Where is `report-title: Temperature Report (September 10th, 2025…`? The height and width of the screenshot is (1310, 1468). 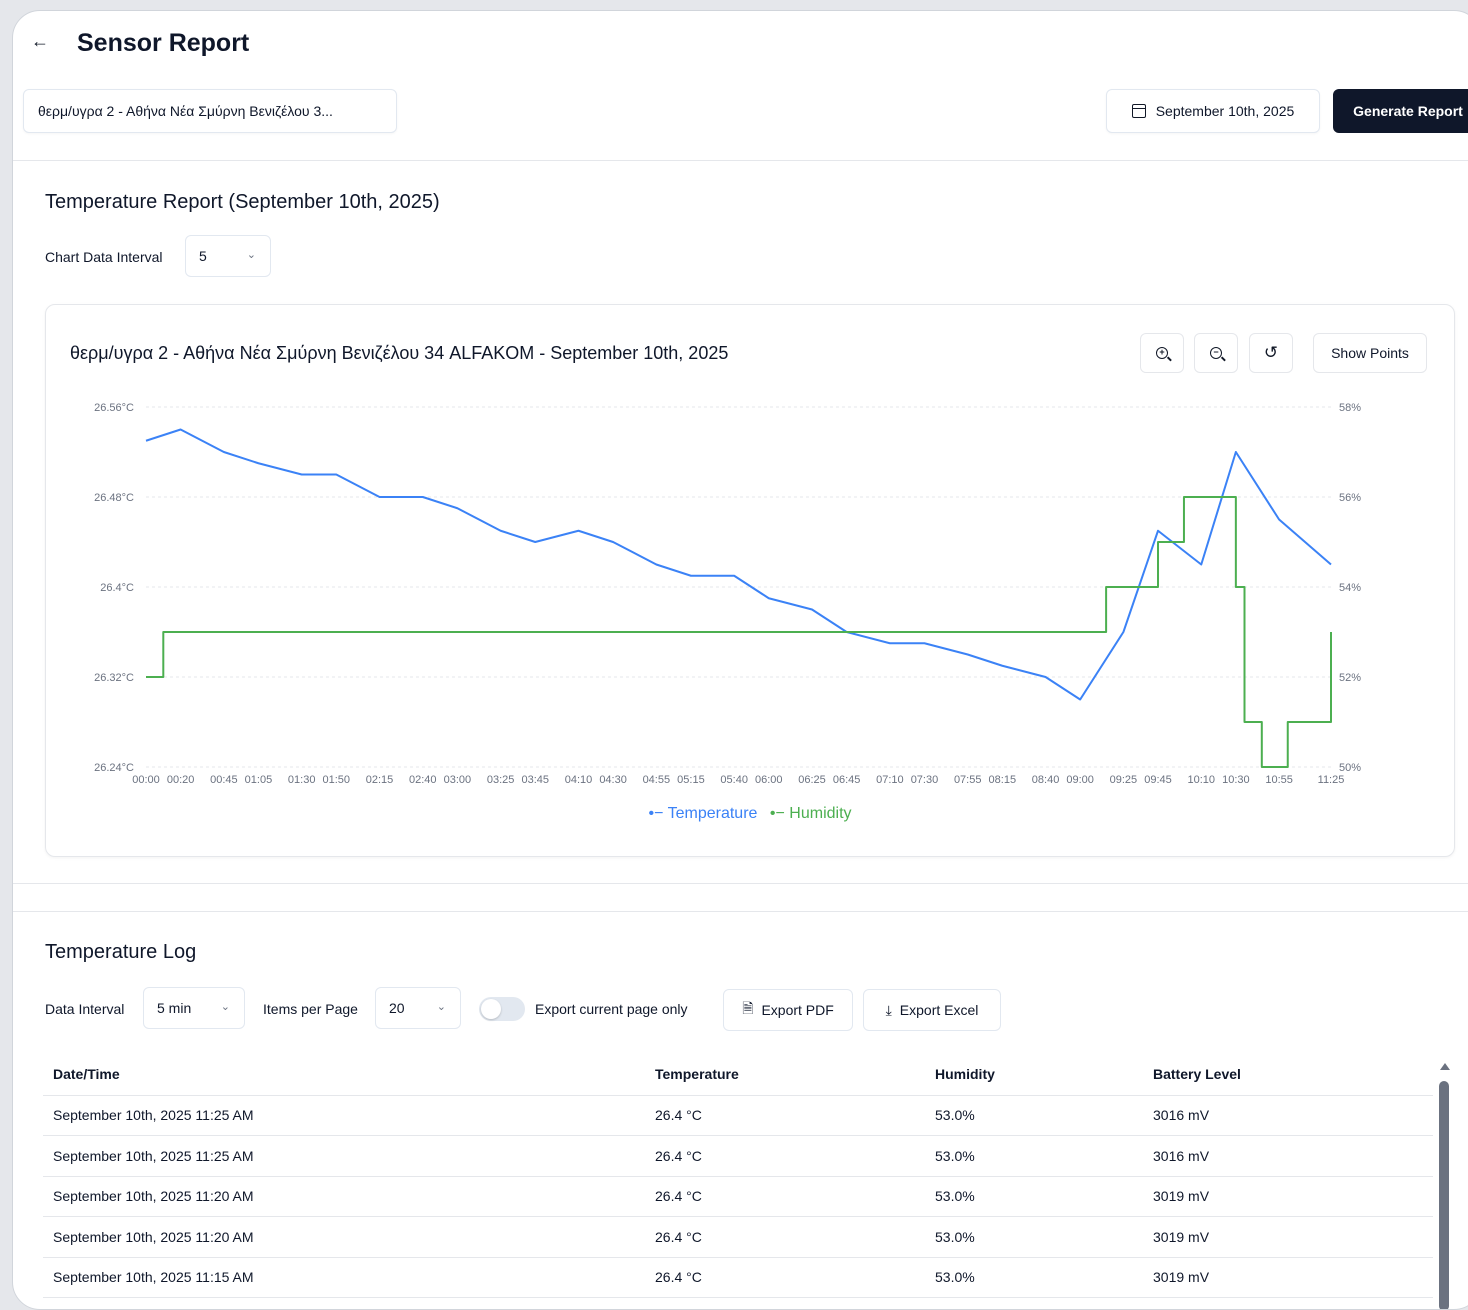 report-title: Temperature Report (September 10th, 2025… is located at coordinates (242, 202).